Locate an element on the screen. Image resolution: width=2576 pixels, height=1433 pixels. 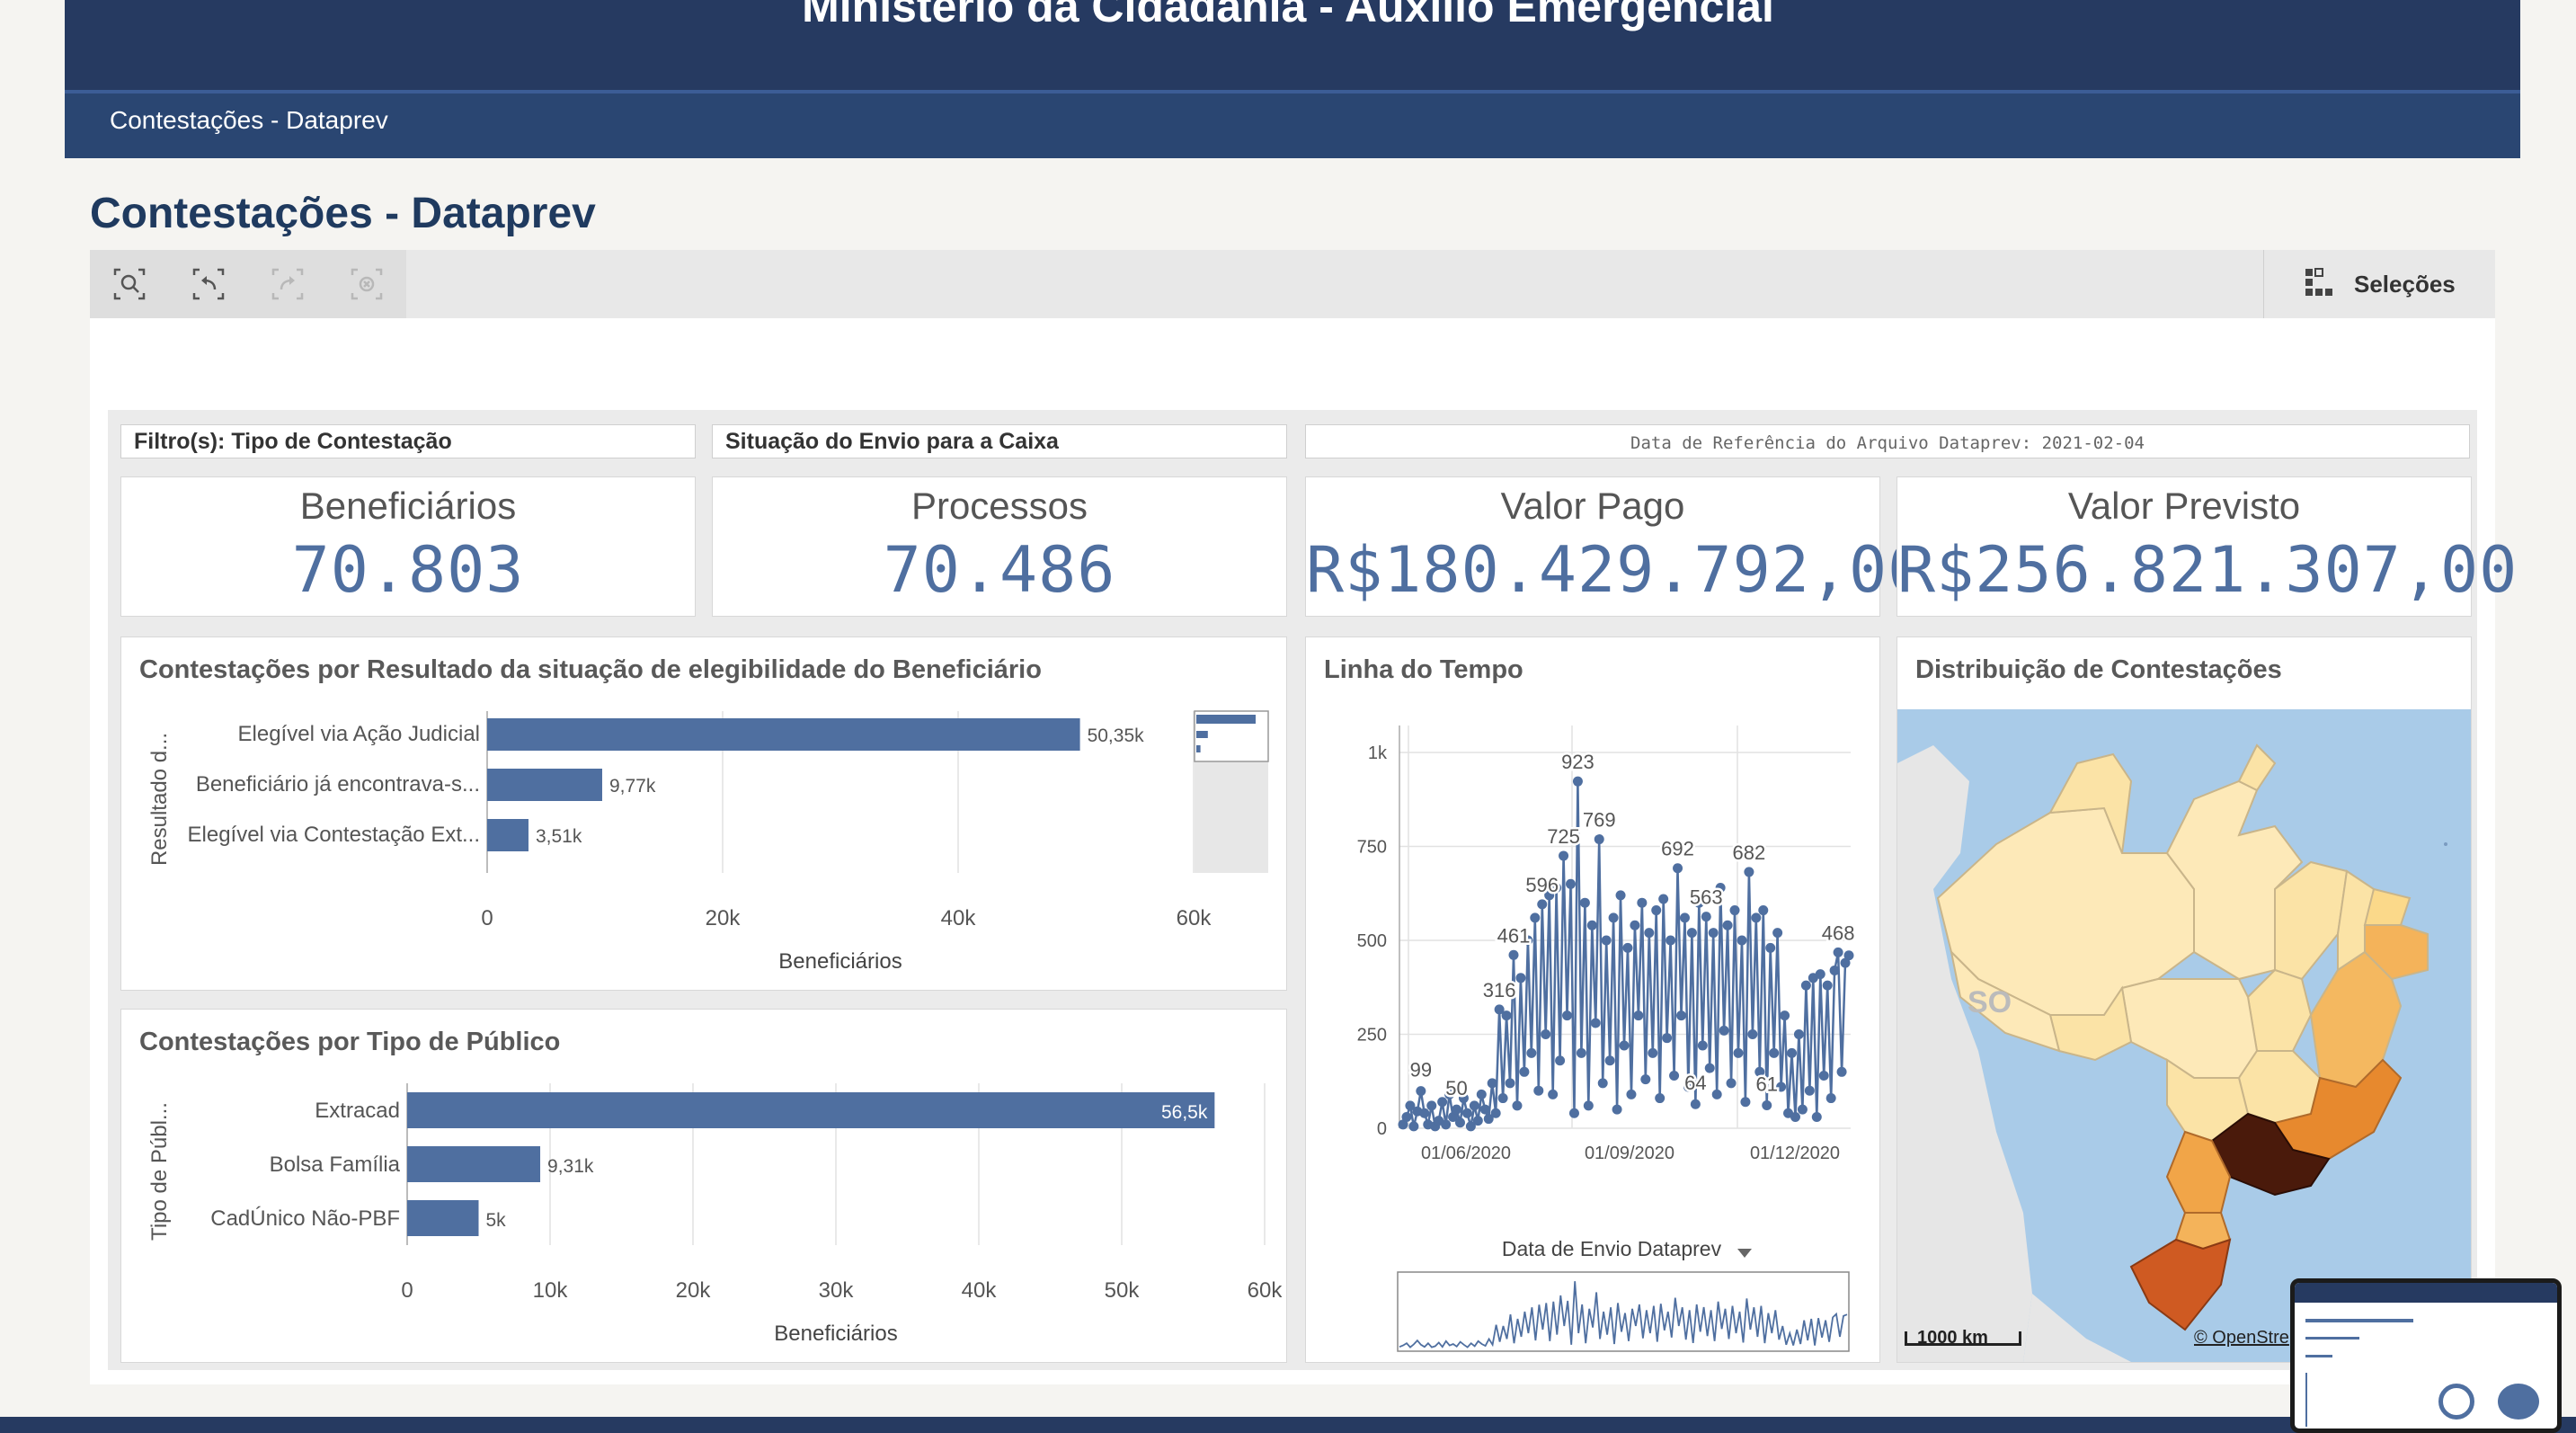
selections-label: Seleções is located at coordinates (2405, 284).